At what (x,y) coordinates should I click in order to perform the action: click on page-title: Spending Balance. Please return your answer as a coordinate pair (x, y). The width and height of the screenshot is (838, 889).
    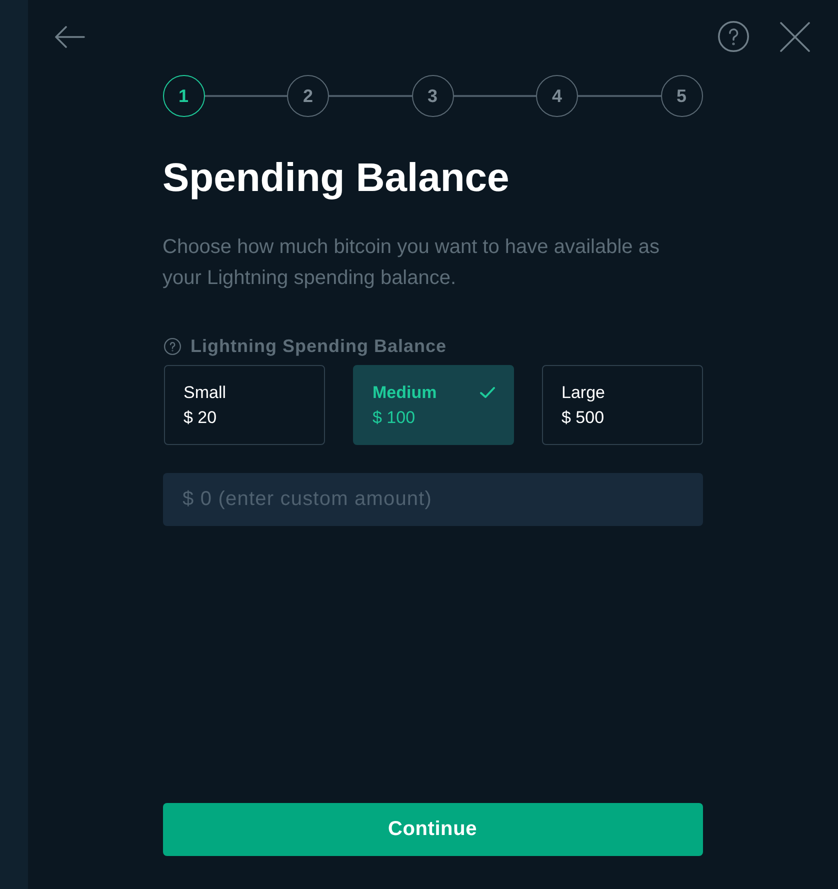
    Looking at the image, I should click on (336, 178).